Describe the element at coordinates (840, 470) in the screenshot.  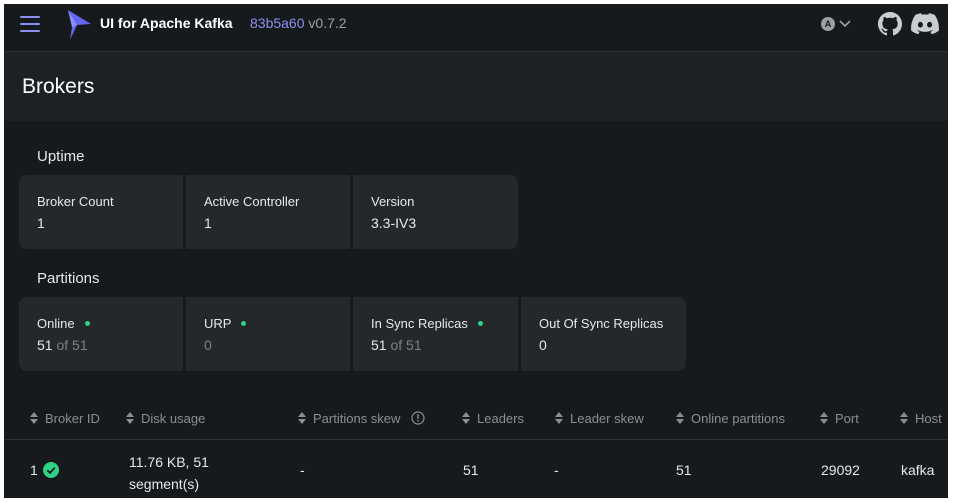
I see `cell-port: 29092` at that location.